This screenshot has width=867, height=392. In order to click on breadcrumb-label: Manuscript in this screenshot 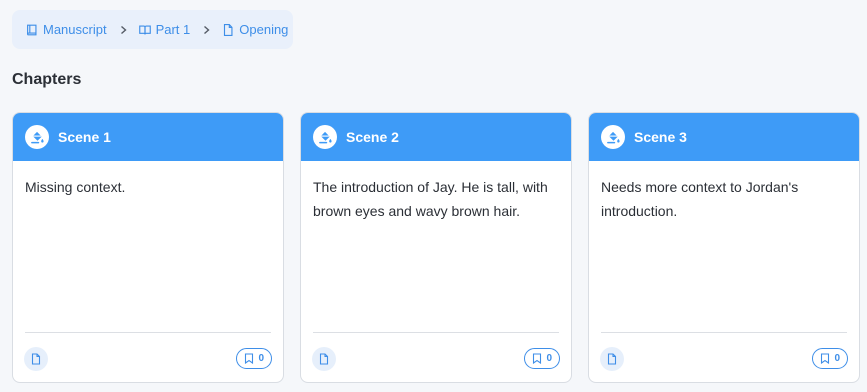, I will do `click(75, 29)`.